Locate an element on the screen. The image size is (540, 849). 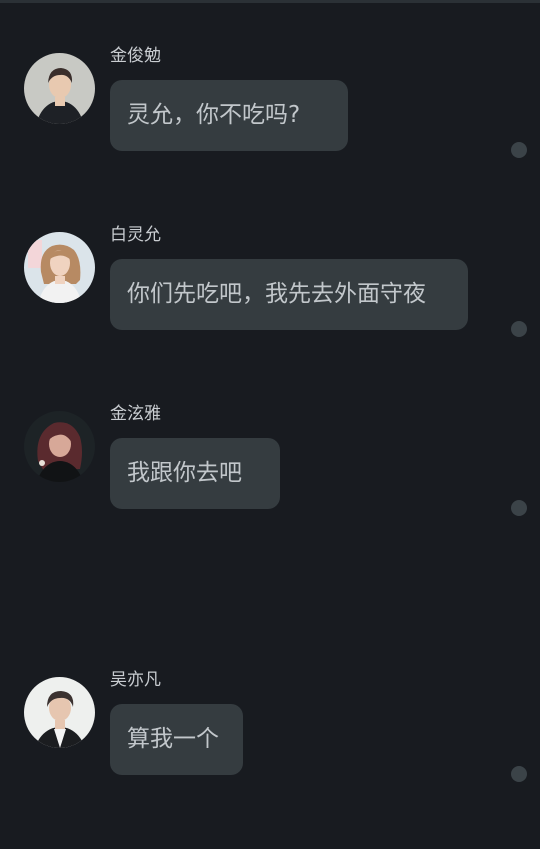
sender-name: 金俊勉 is located at coordinates (135, 56).